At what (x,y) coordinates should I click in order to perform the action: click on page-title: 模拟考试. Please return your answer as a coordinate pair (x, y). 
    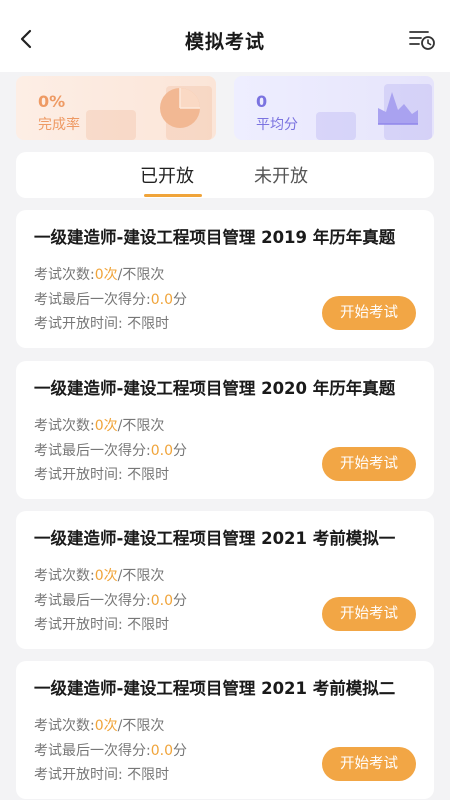
    Looking at the image, I should click on (224, 42).